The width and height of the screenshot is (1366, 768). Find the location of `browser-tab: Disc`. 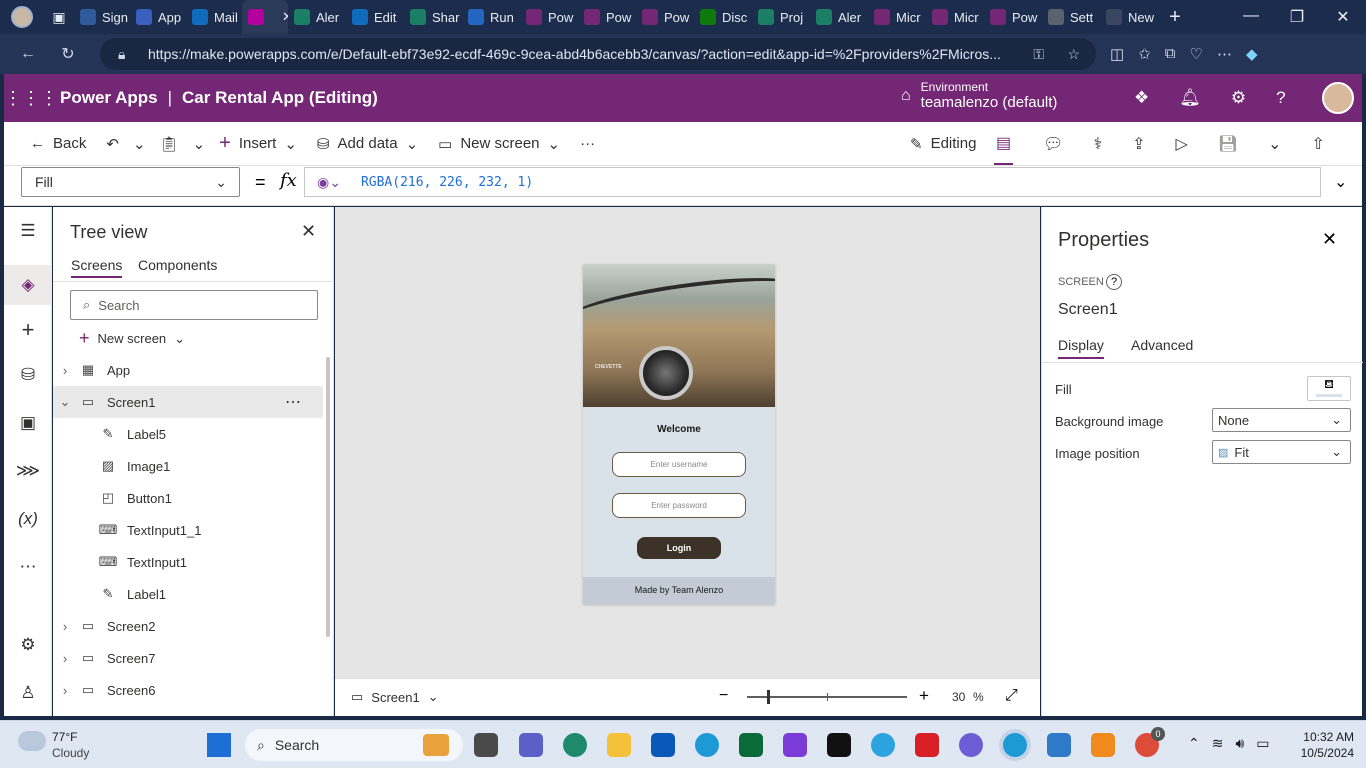

browser-tab: Disc is located at coordinates (723, 17).